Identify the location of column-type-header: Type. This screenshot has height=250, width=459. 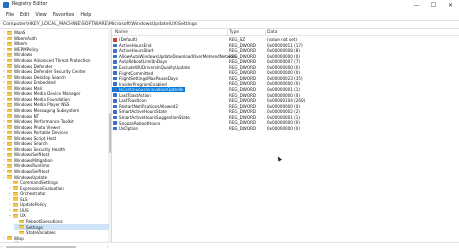
(234, 32).